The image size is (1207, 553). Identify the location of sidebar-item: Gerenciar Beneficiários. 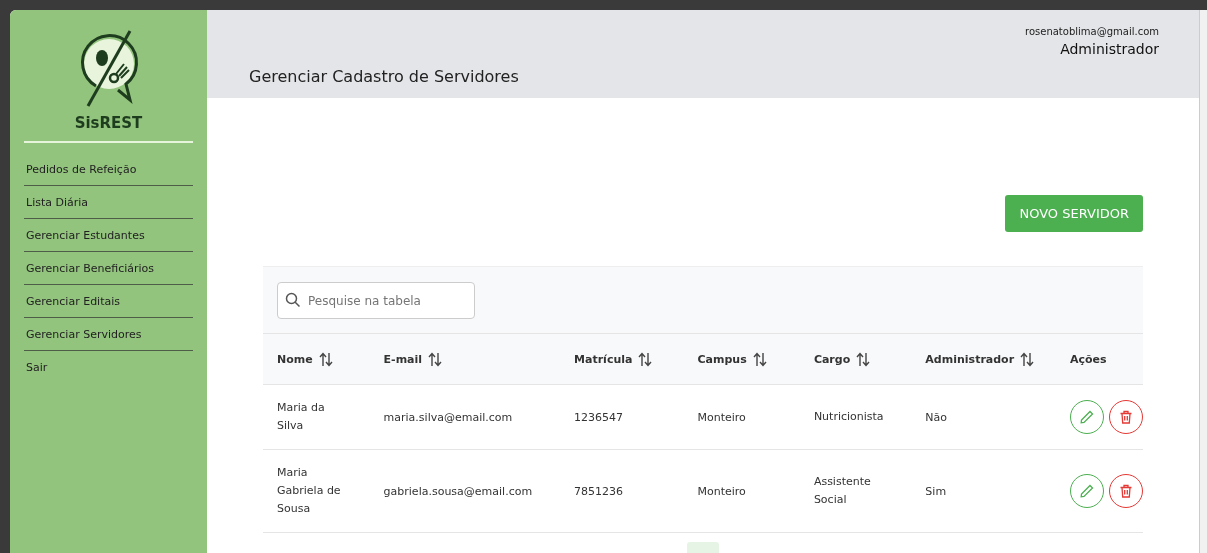
(108, 268).